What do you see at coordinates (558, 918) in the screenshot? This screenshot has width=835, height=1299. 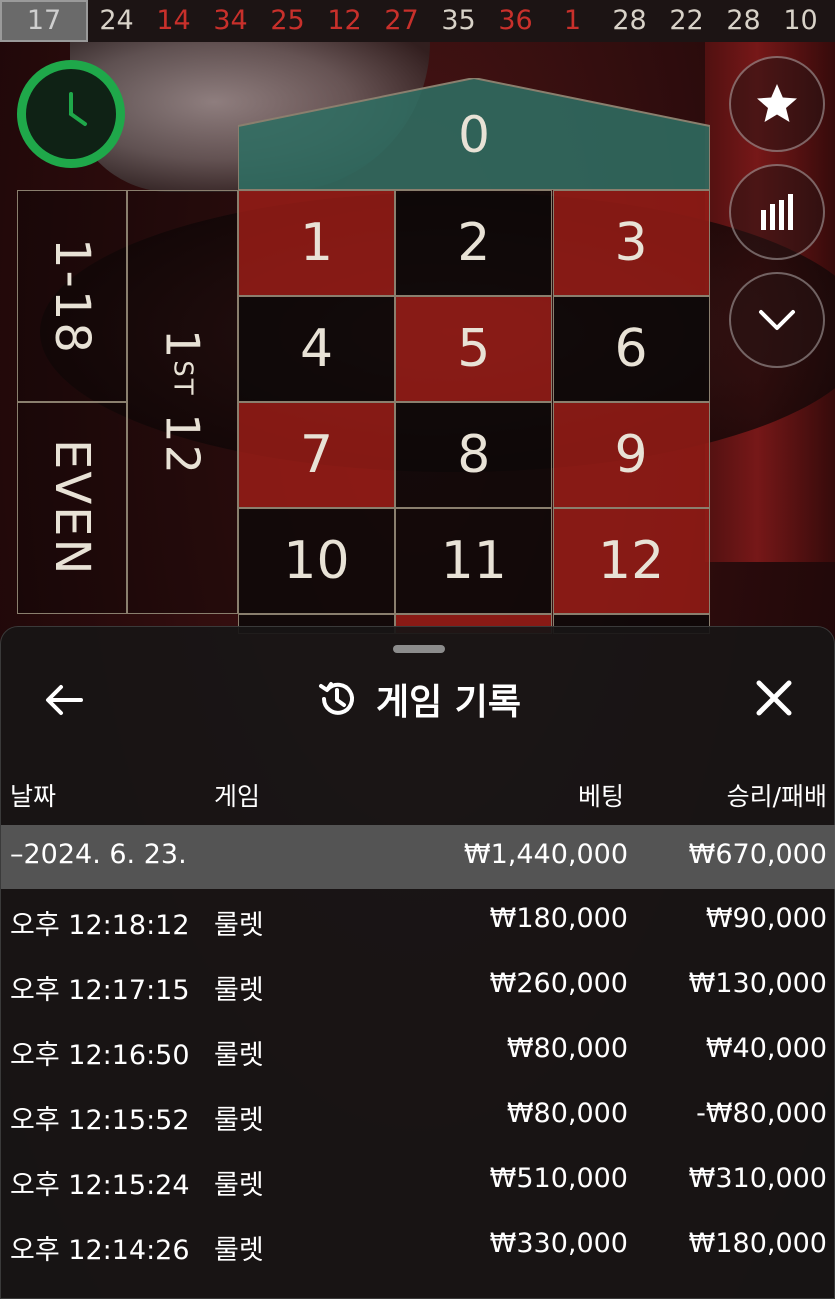 I see `row-bet: ₩180,000` at bounding box center [558, 918].